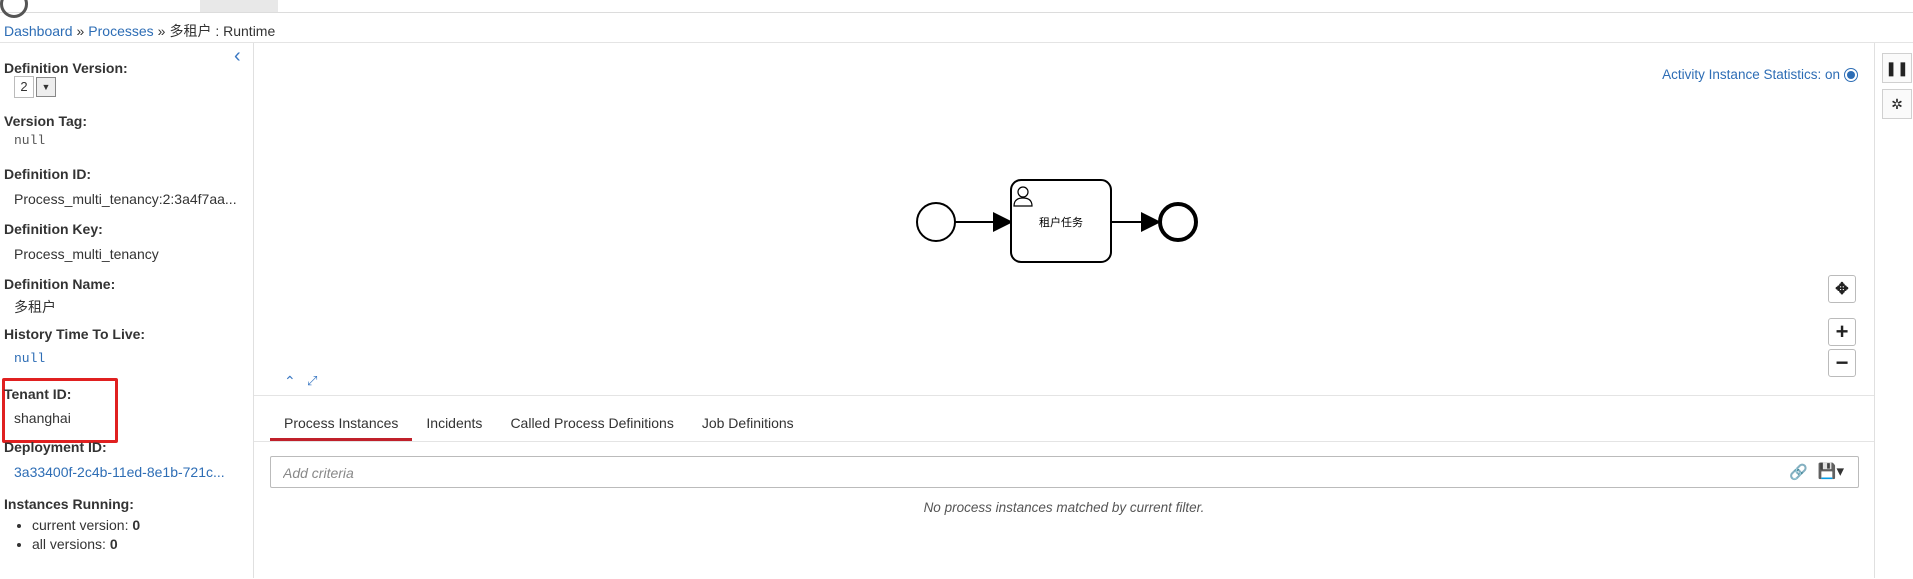 This screenshot has height=579, width=1913. Describe the element at coordinates (38, 394) in the screenshot. I see `tenant-id-label: Tenant ID:` at that location.